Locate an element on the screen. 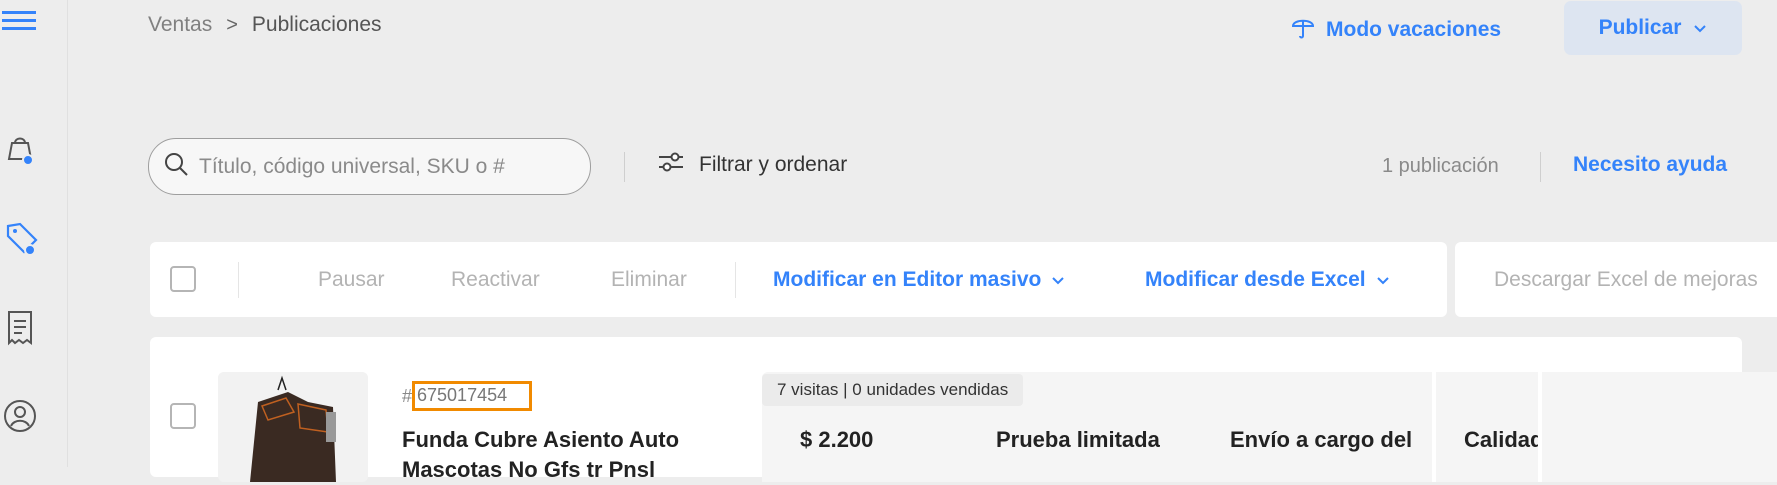 The image size is (1777, 485). listing-price: $ 2.200 is located at coordinates (836, 440).